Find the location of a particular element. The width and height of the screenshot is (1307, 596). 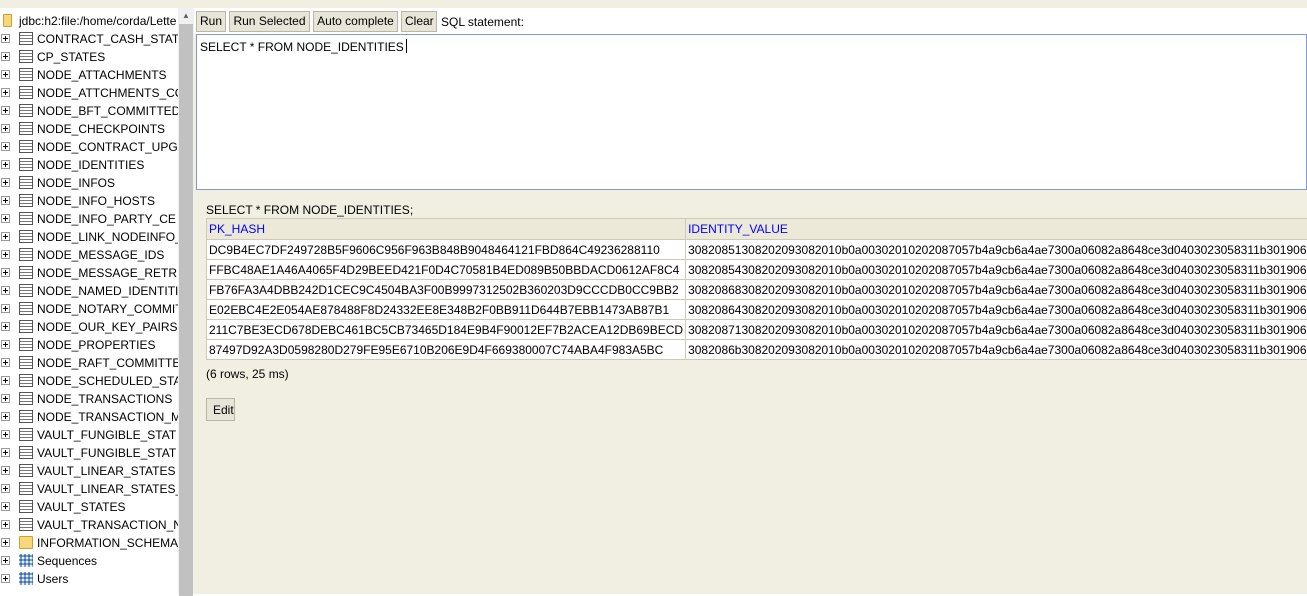

tree-item-table: NODE_LINK_NODEINFO_ is located at coordinates (89, 237).